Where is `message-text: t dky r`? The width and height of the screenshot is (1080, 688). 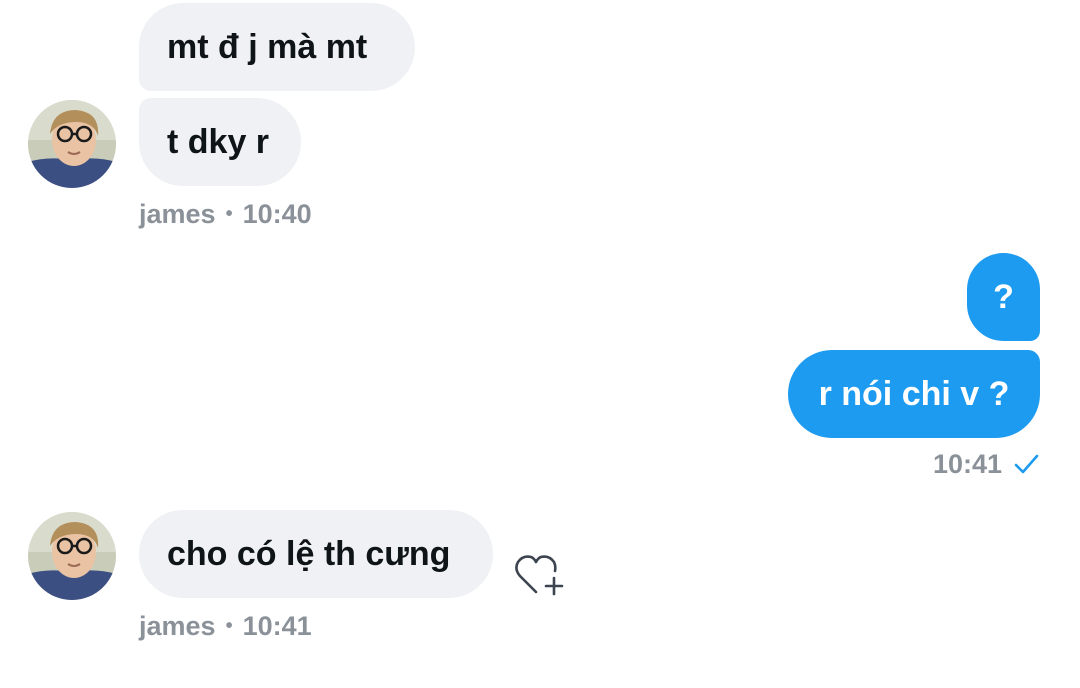 message-text: t dky r is located at coordinates (218, 142).